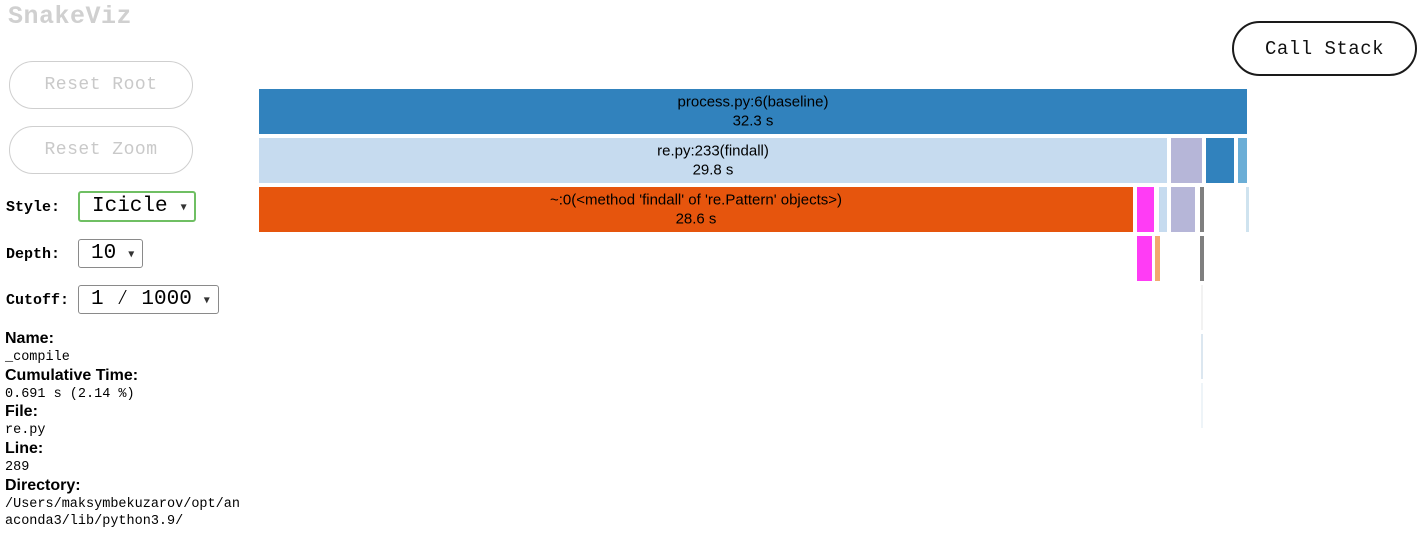 This screenshot has height=560, width=1418. What do you see at coordinates (713, 170) in the screenshot?
I see `icicle-block-time: 29.8 s` at bounding box center [713, 170].